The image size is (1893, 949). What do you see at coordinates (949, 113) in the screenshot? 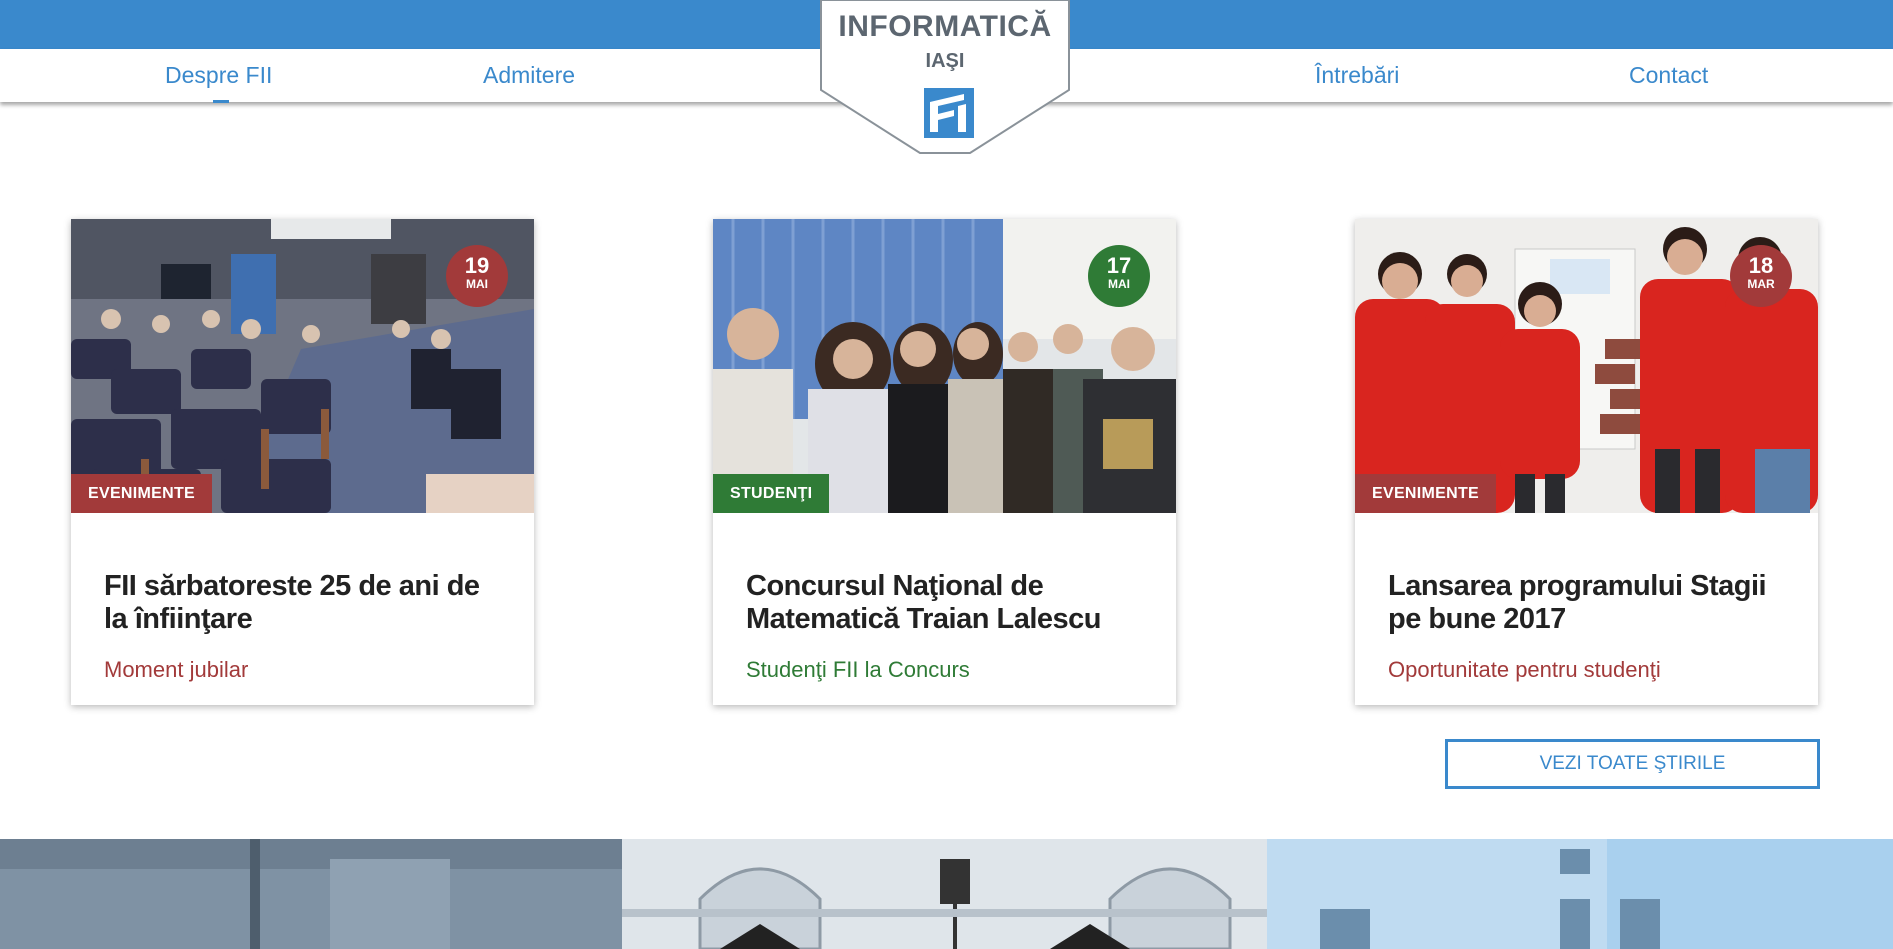
I see `fii-logo-icon` at bounding box center [949, 113].